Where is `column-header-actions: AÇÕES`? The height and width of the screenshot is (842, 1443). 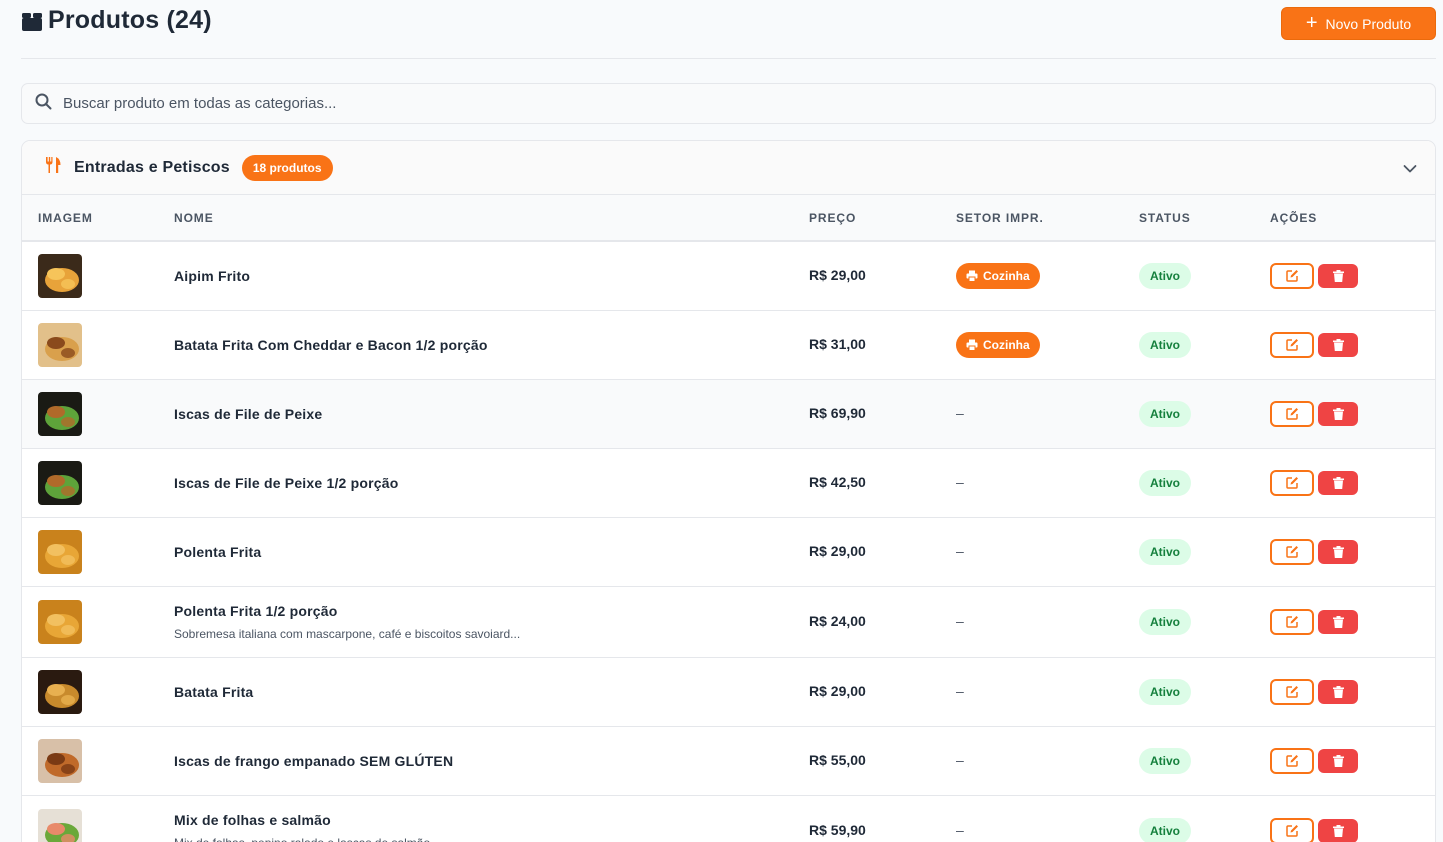 column-header-actions: AÇÕES is located at coordinates (1294, 217).